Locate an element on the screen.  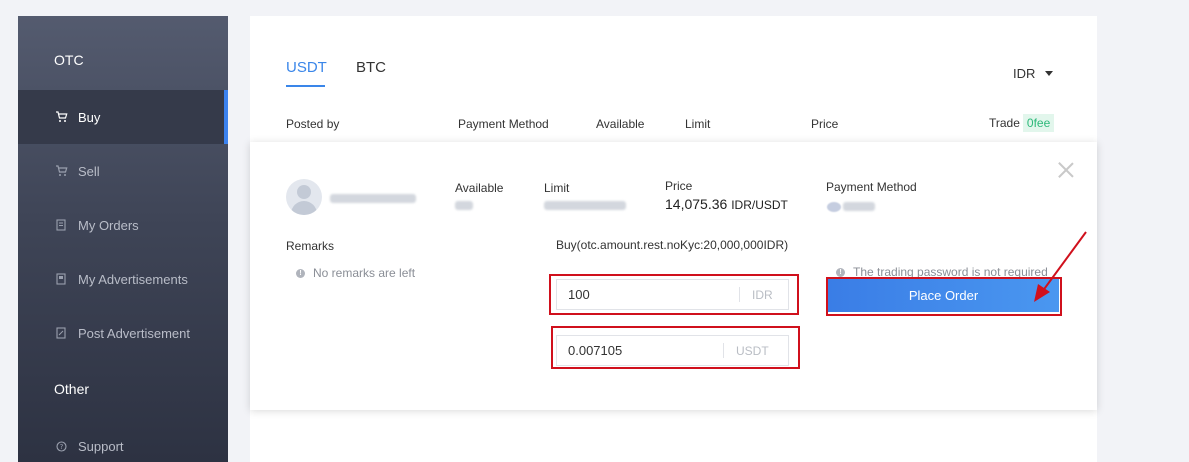
sidebar-item-buy: Buy is located at coordinates (123, 117).